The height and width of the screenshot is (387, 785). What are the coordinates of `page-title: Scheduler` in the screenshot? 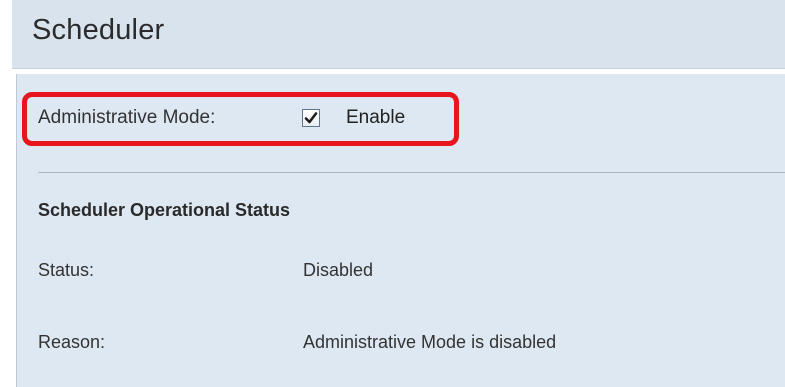 It's located at (98, 30).